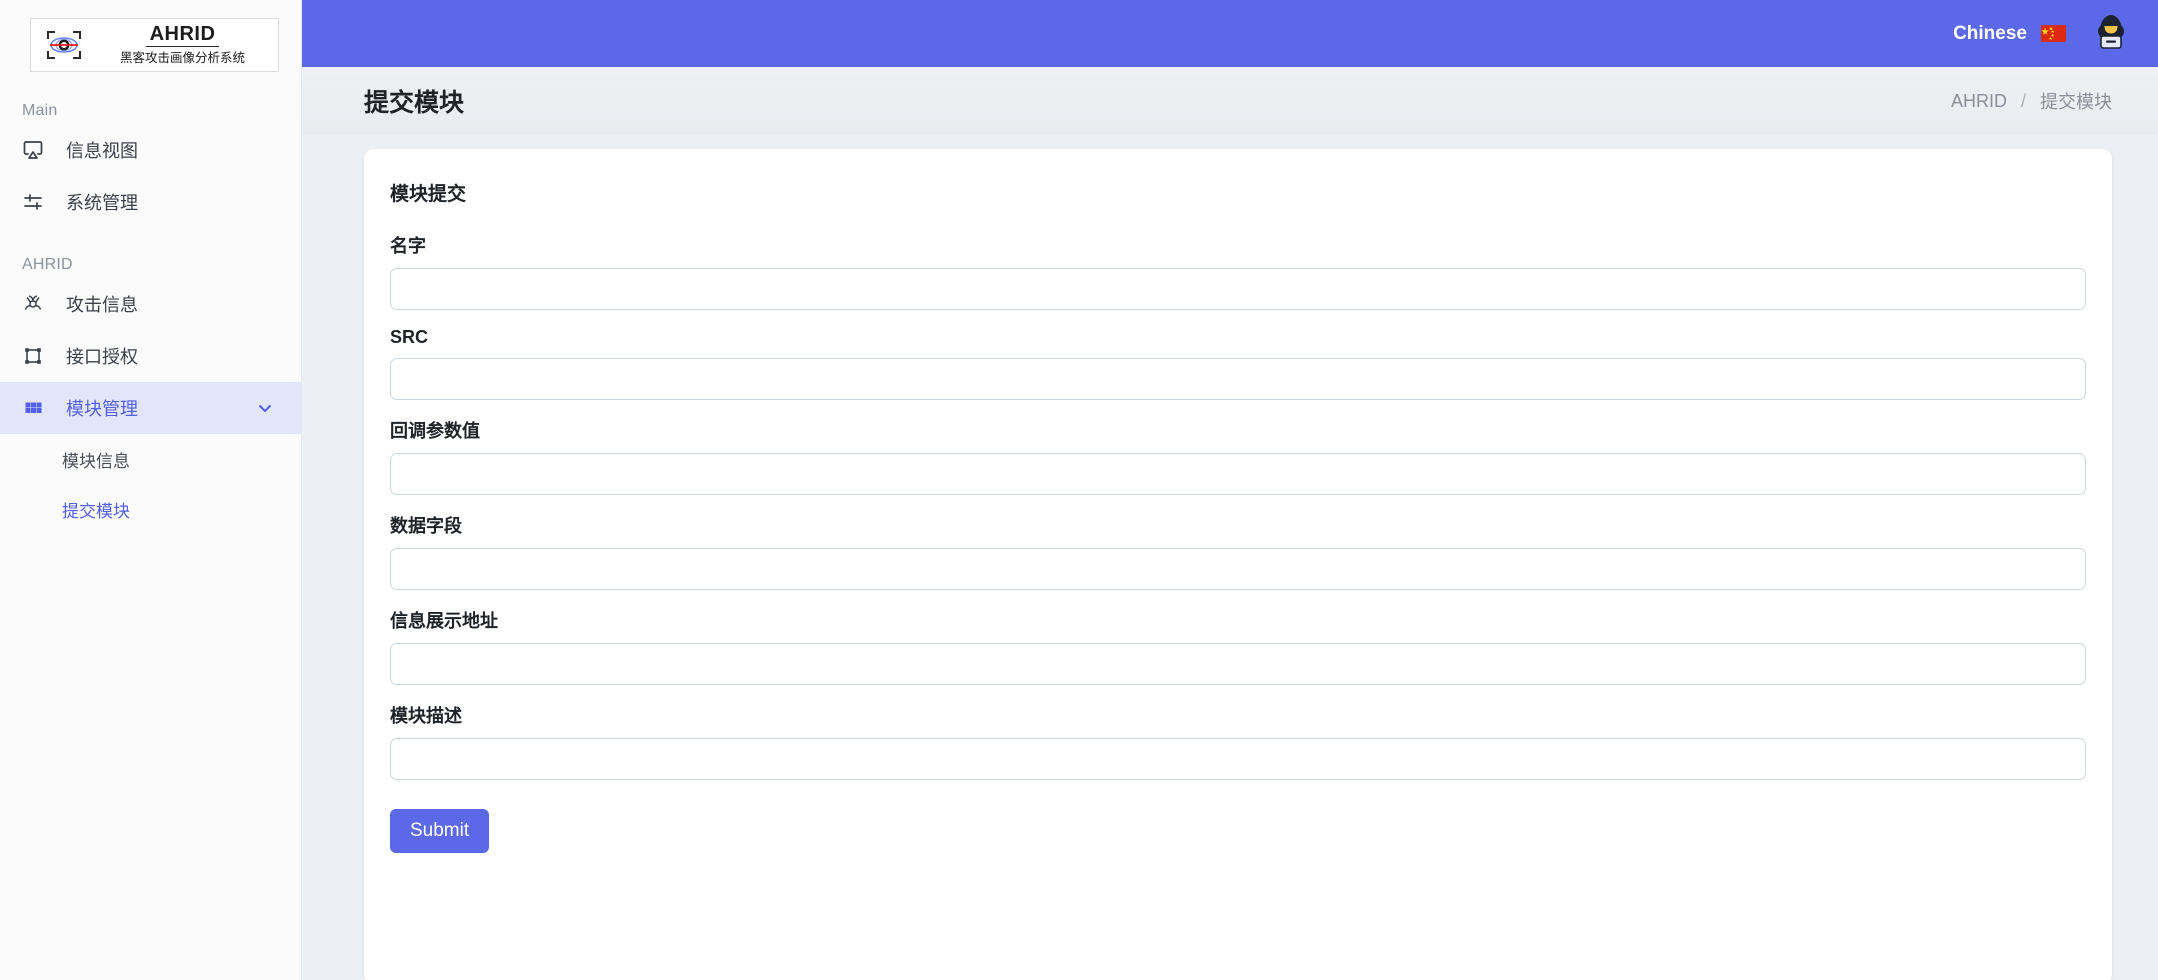 The image size is (2158, 980). Describe the element at coordinates (102, 203) in the screenshot. I see `sidebar-item-label: 系统管理` at that location.